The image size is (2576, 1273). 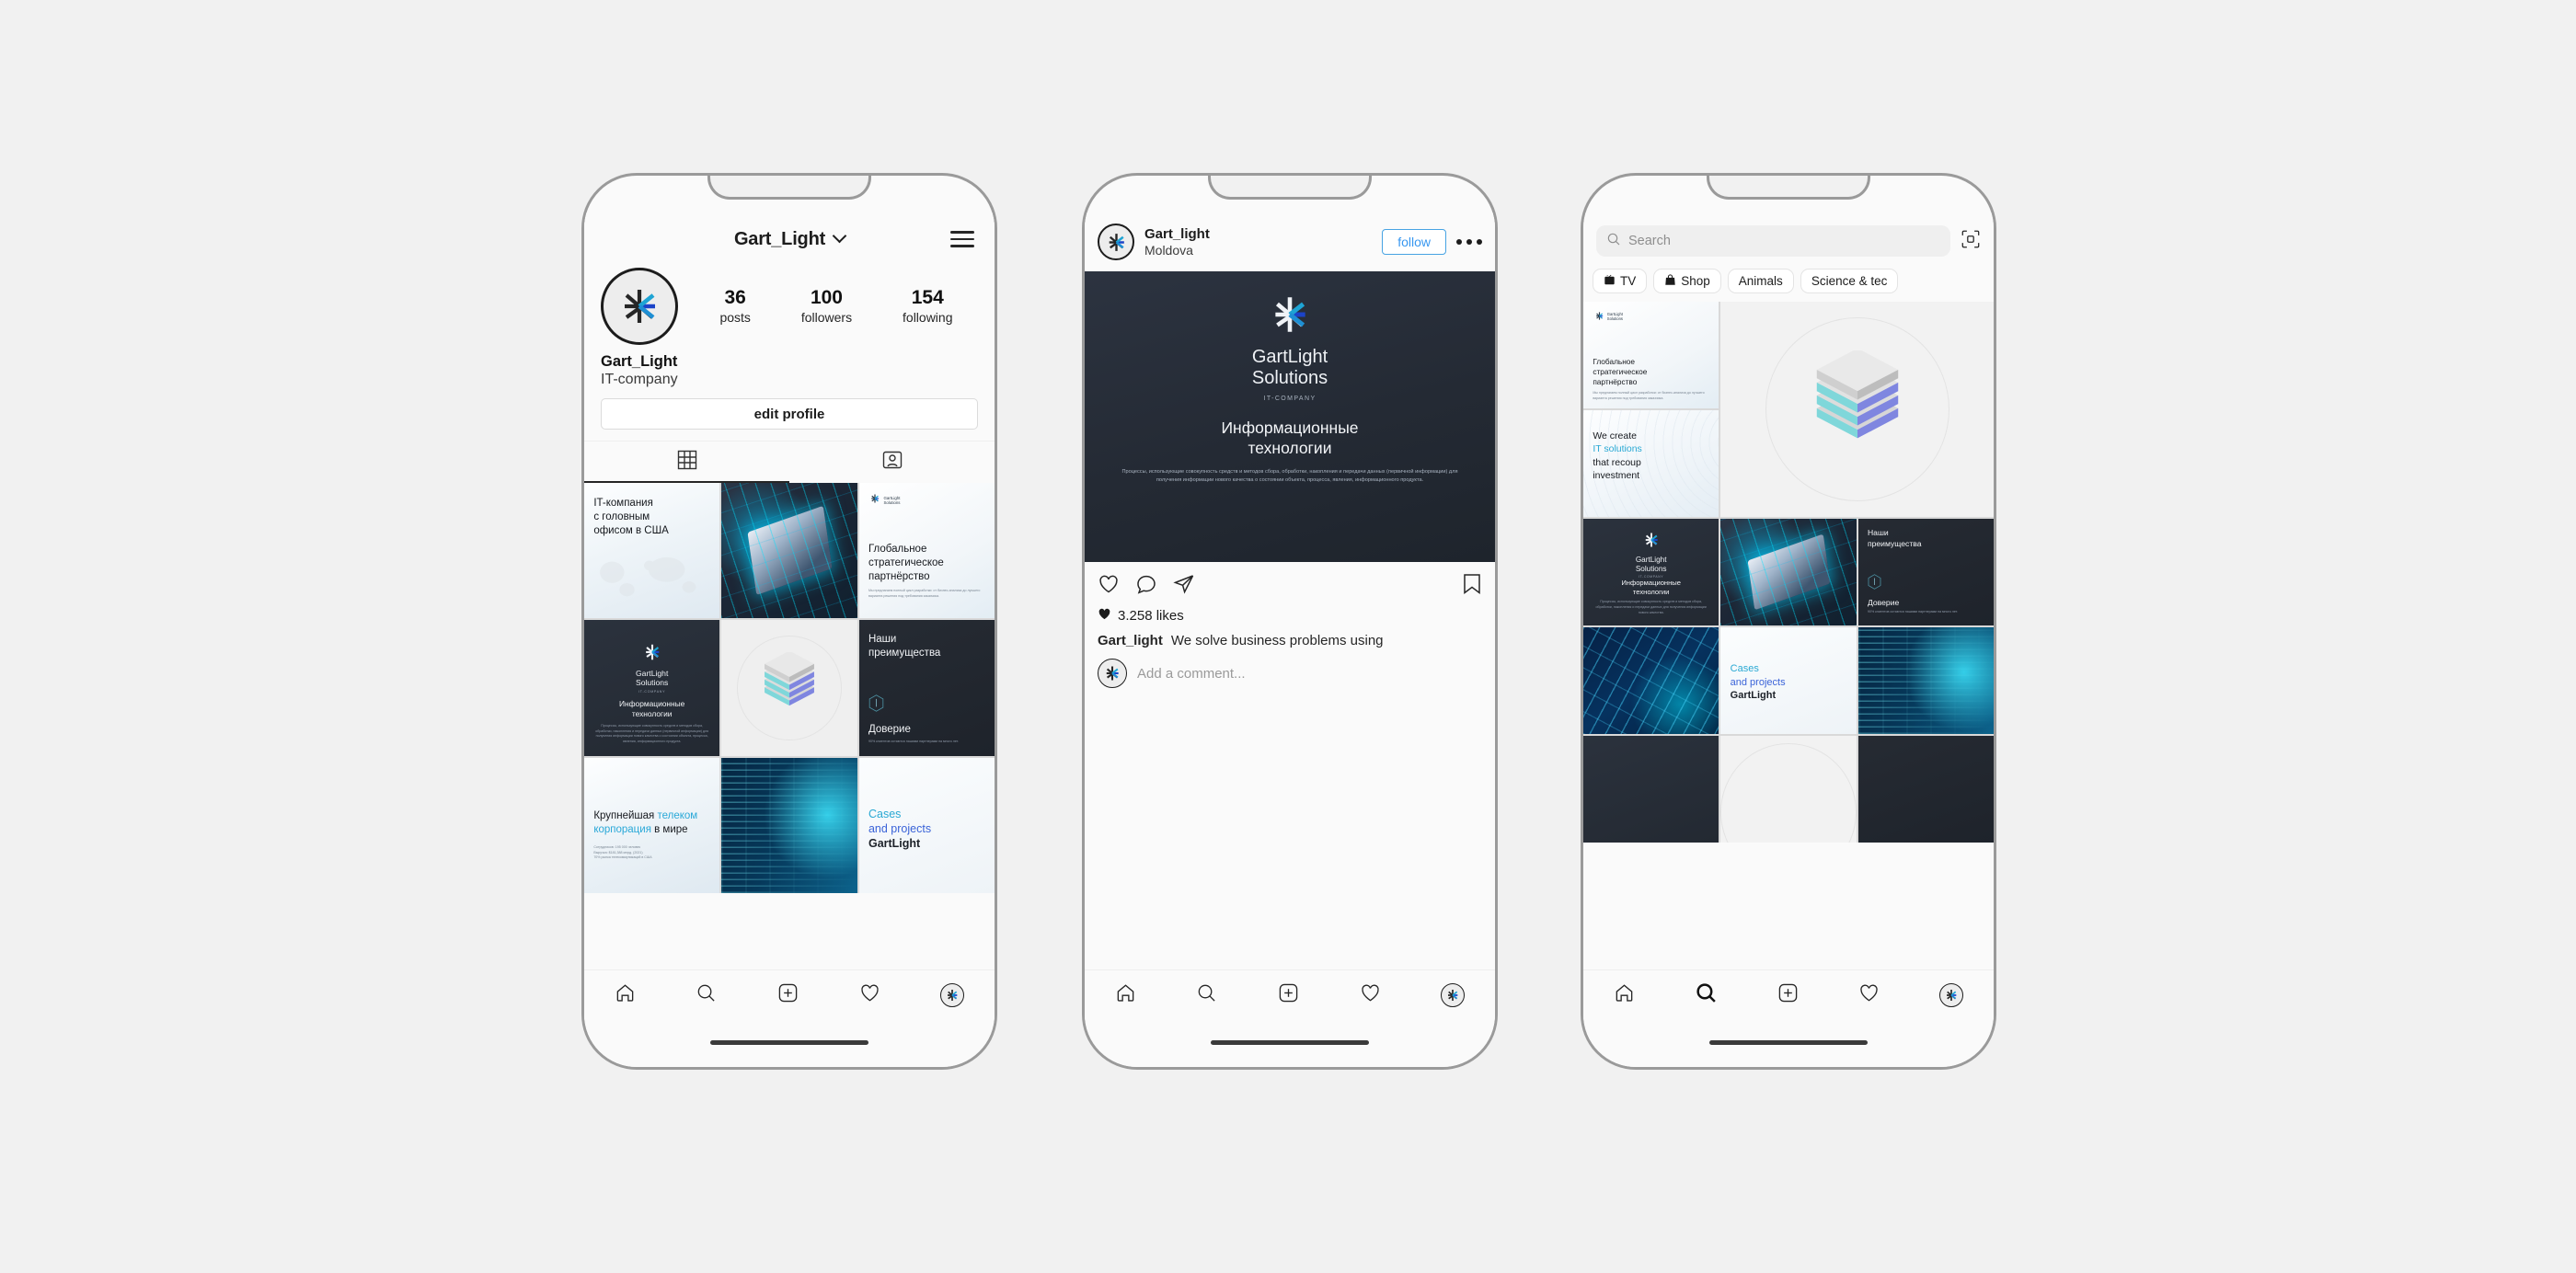 I want to click on hexagon-shield-icon, so click(x=1874, y=584).